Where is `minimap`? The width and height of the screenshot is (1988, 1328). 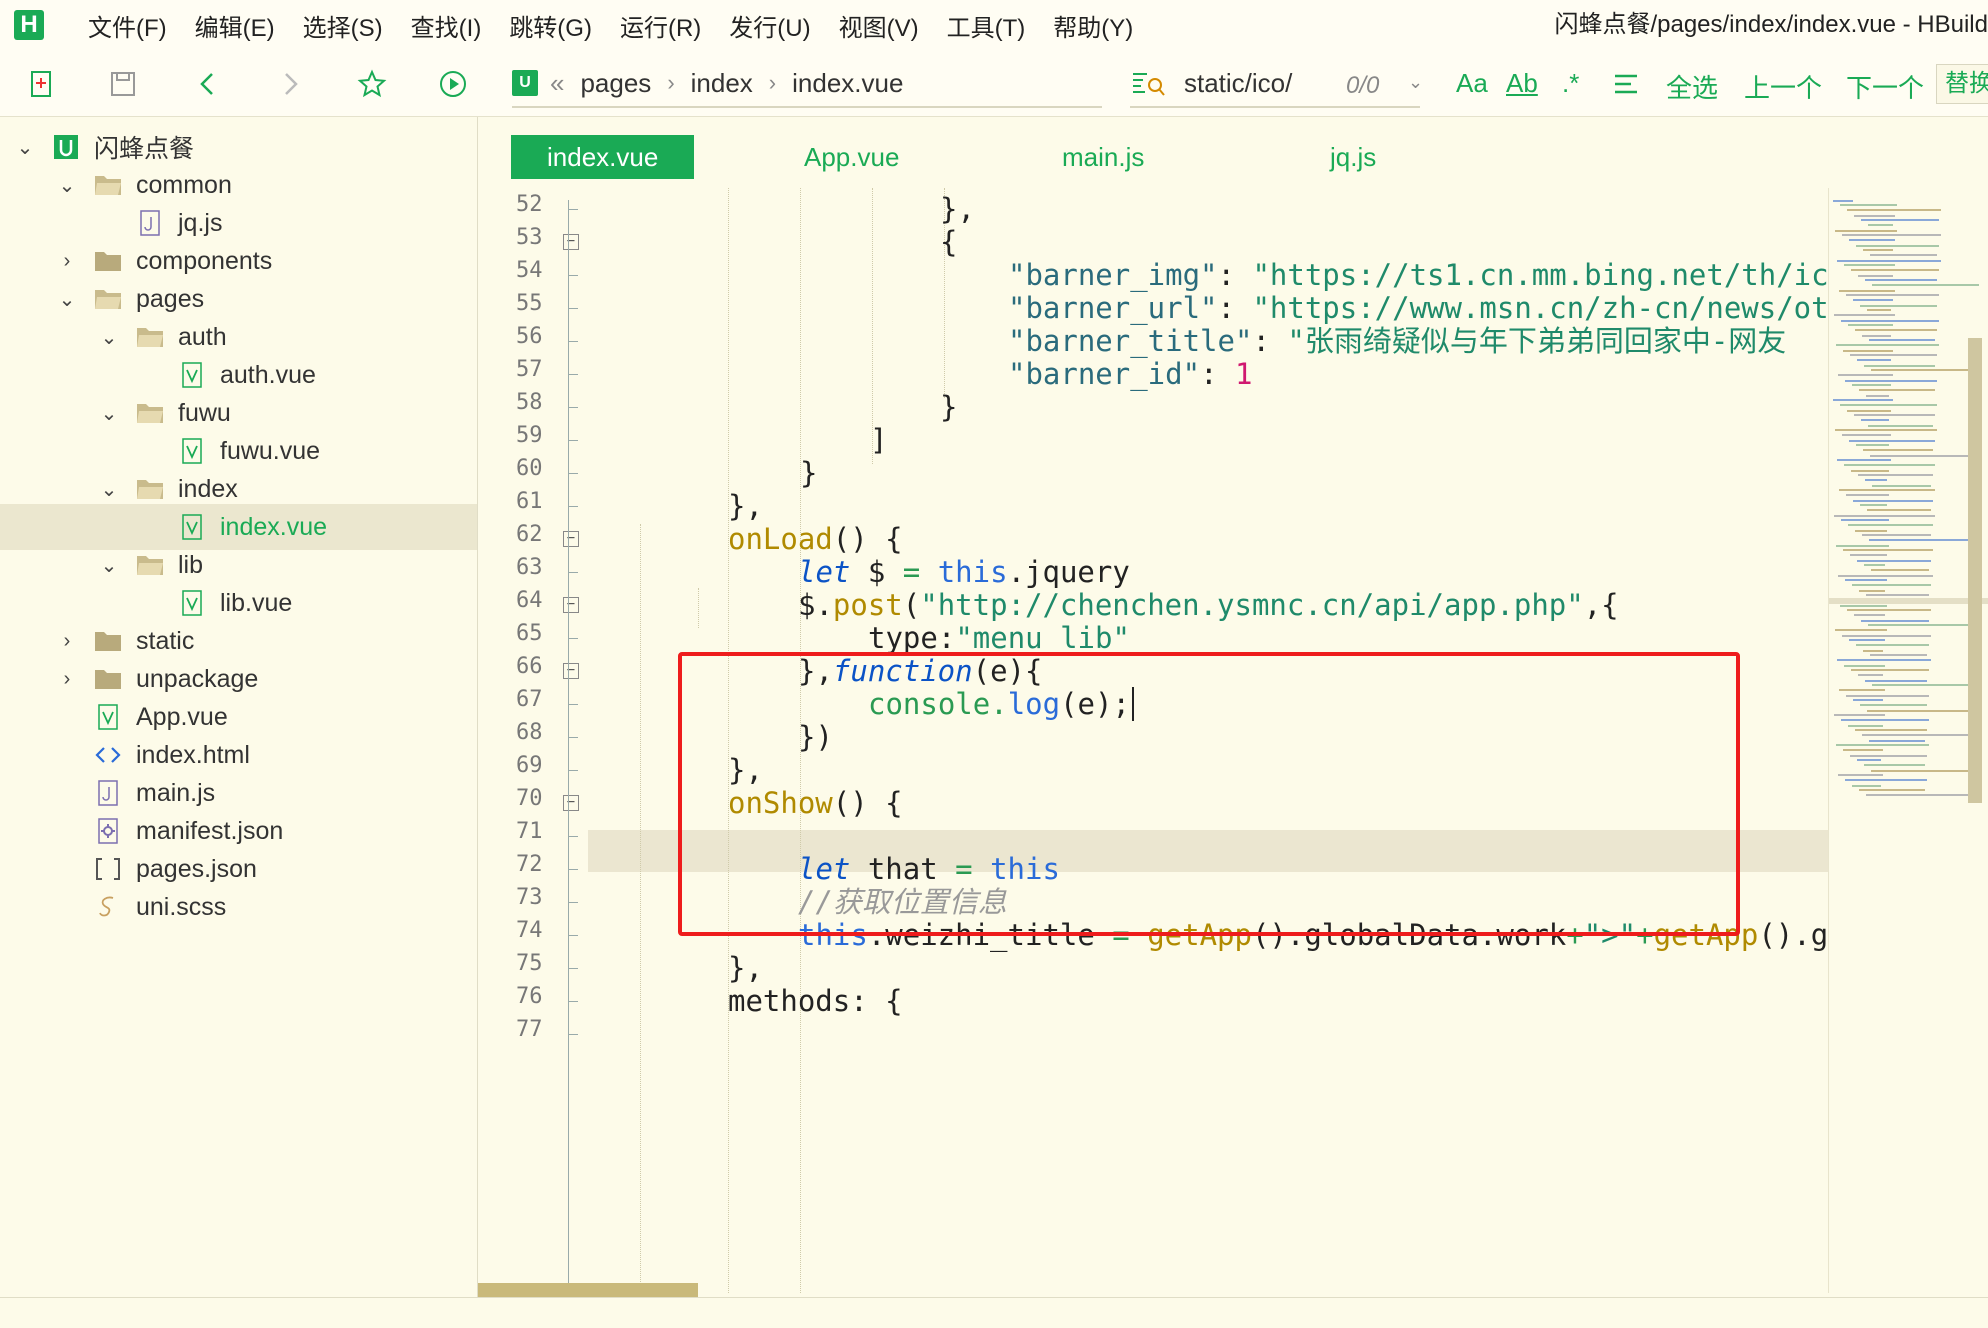
minimap is located at coordinates (1908, 740).